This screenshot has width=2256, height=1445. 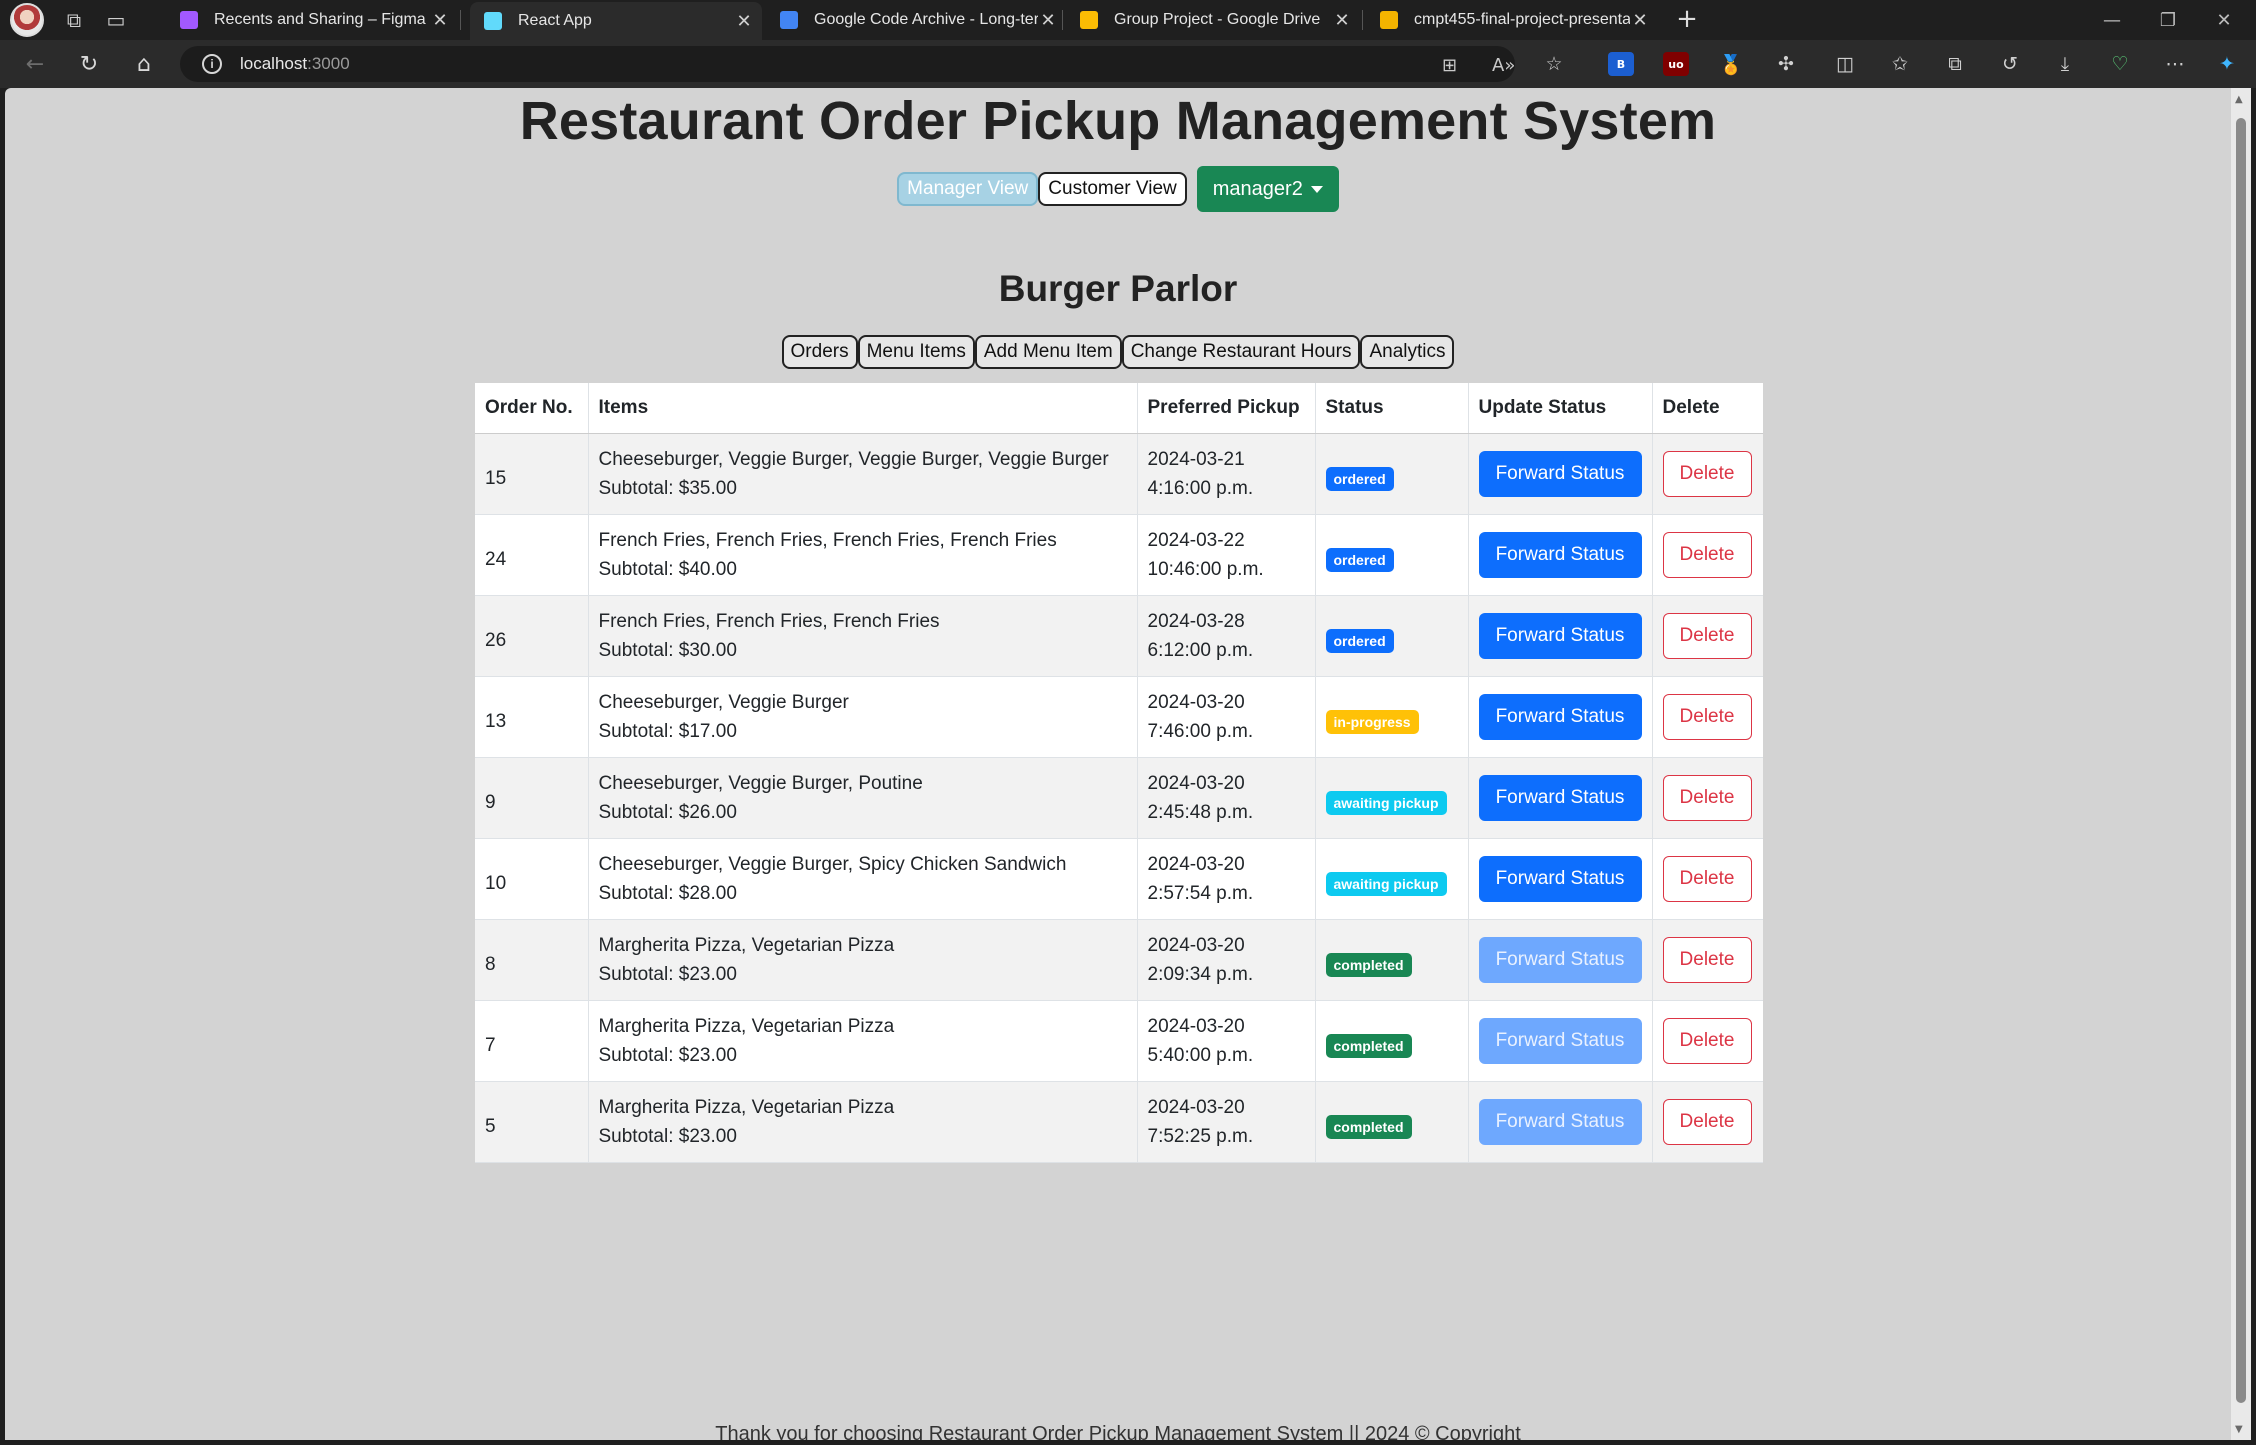 What do you see at coordinates (819, 352) in the screenshot?
I see `nav-orders-button: Orders` at bounding box center [819, 352].